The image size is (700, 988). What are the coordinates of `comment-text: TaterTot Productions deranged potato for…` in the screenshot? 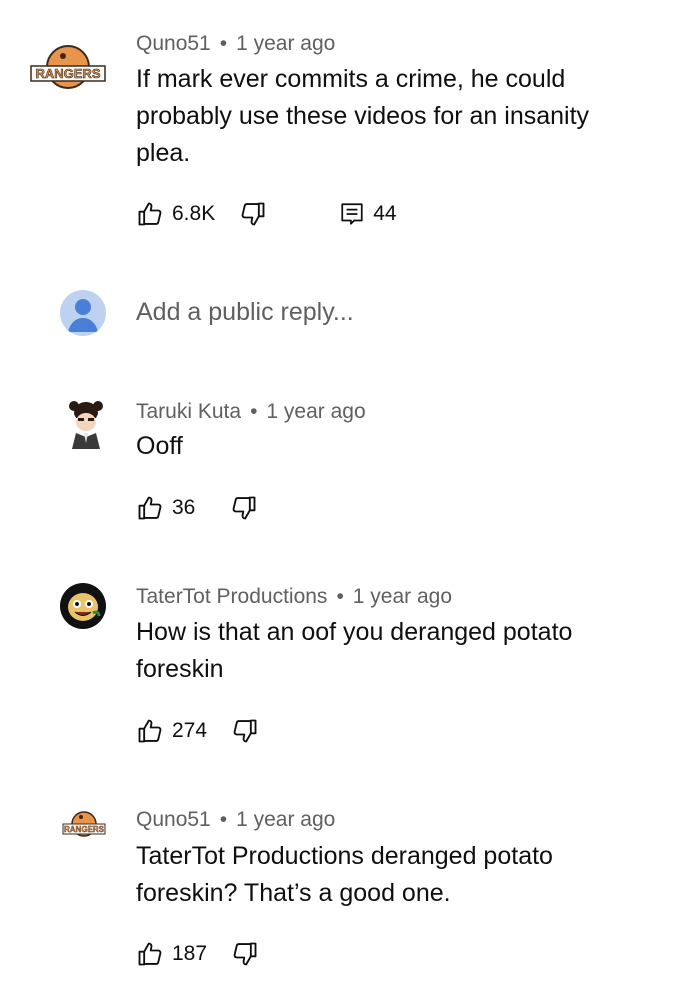 It's located at (344, 874).